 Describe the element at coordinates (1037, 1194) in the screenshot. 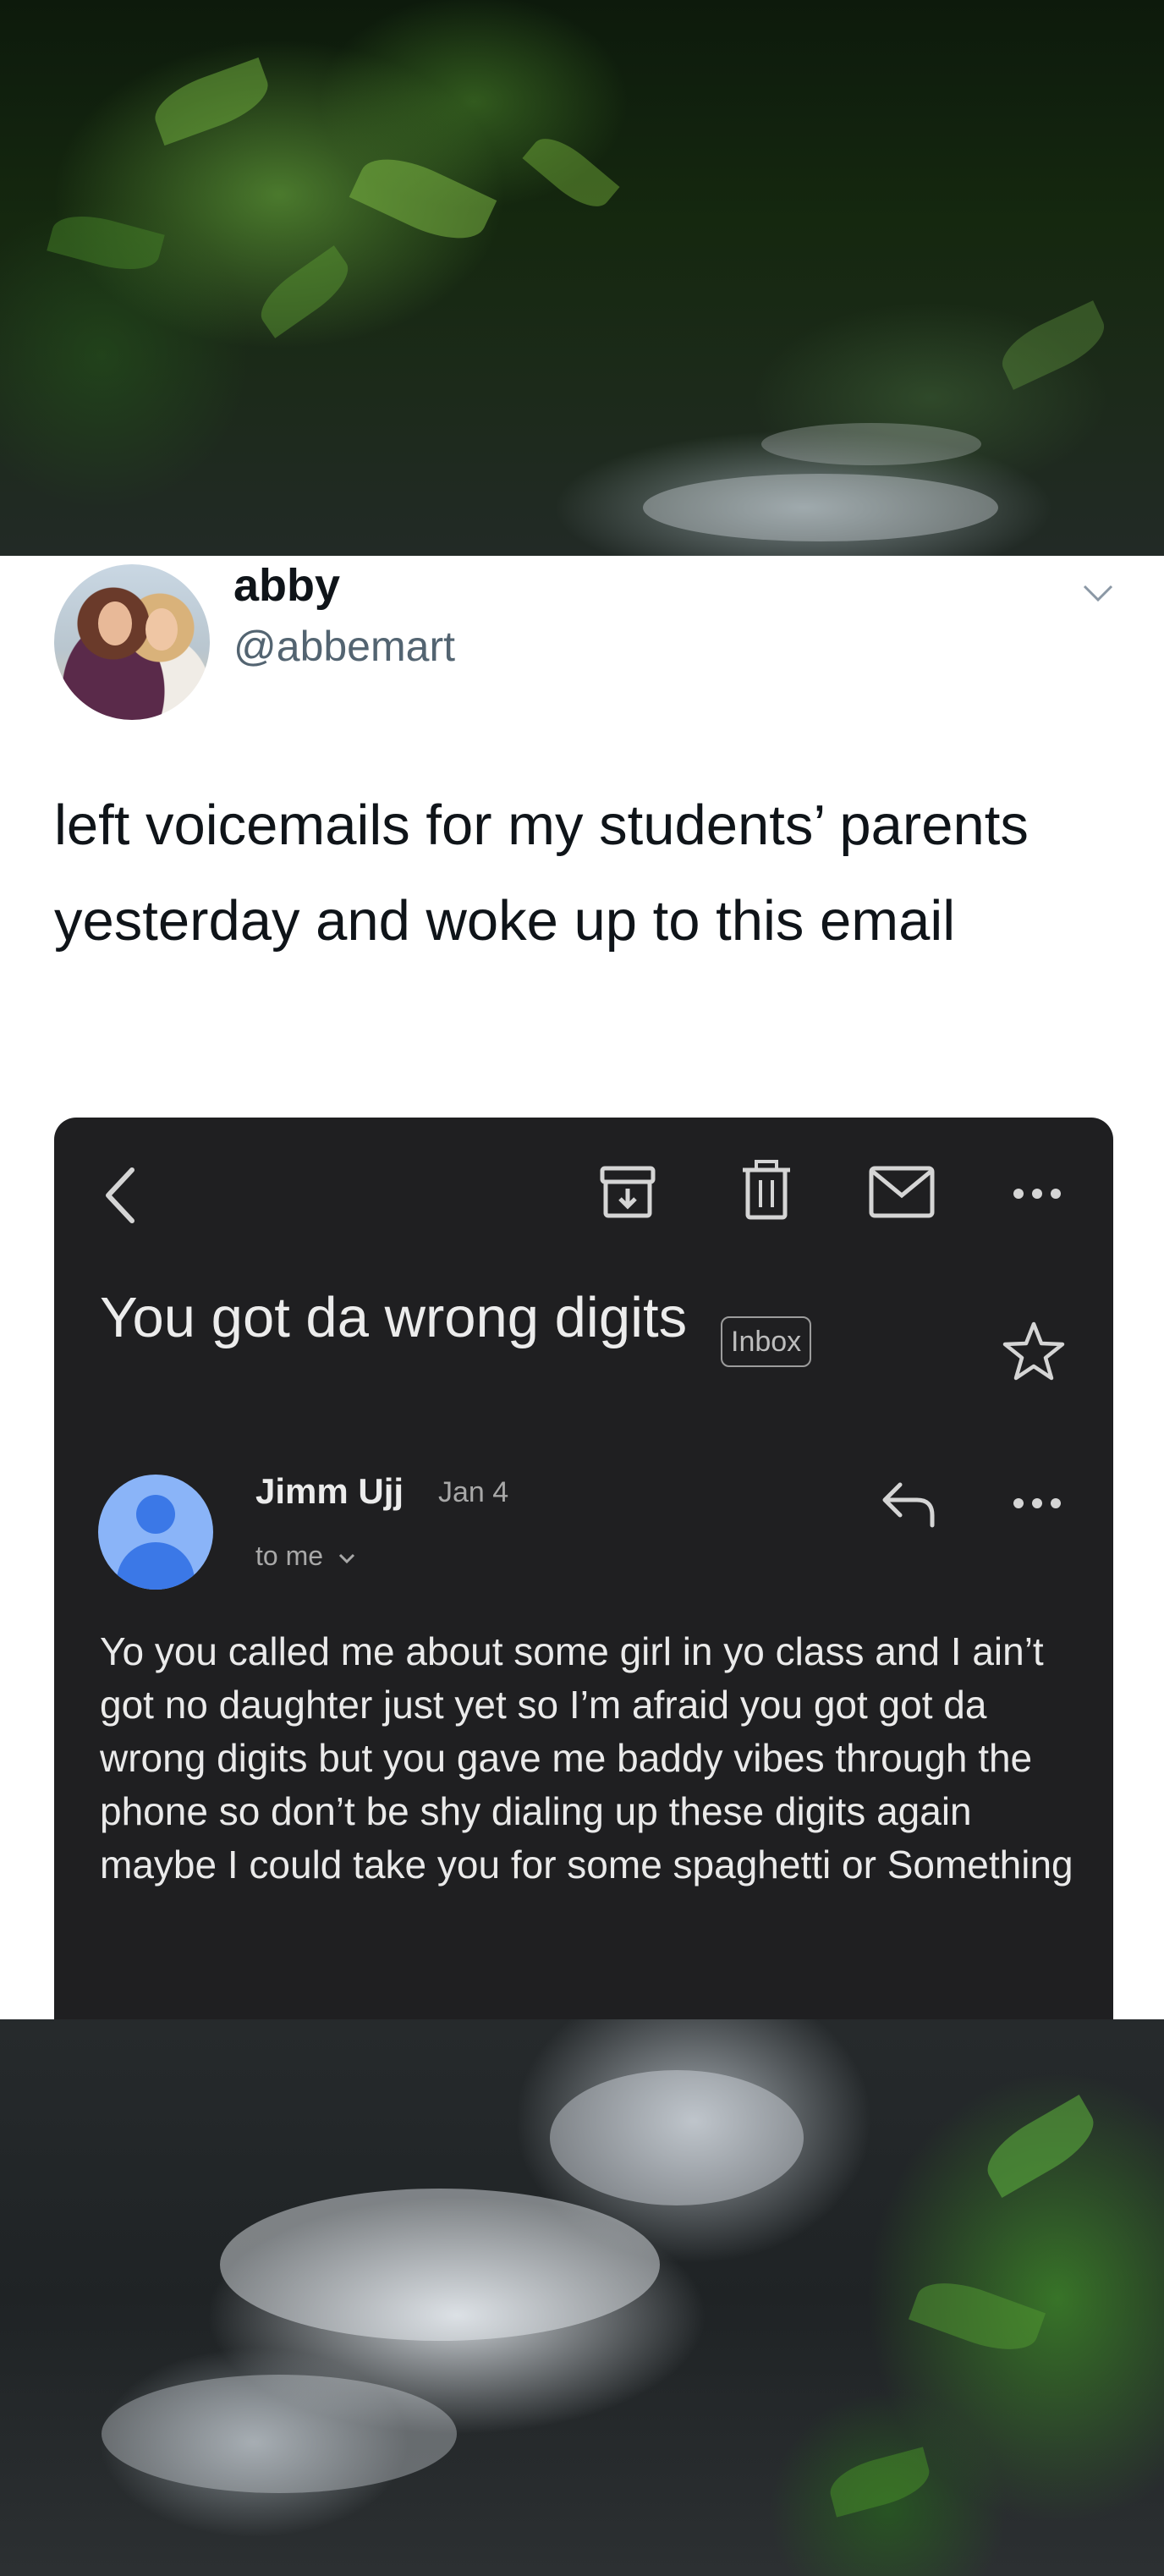

I see `more-icon` at that location.